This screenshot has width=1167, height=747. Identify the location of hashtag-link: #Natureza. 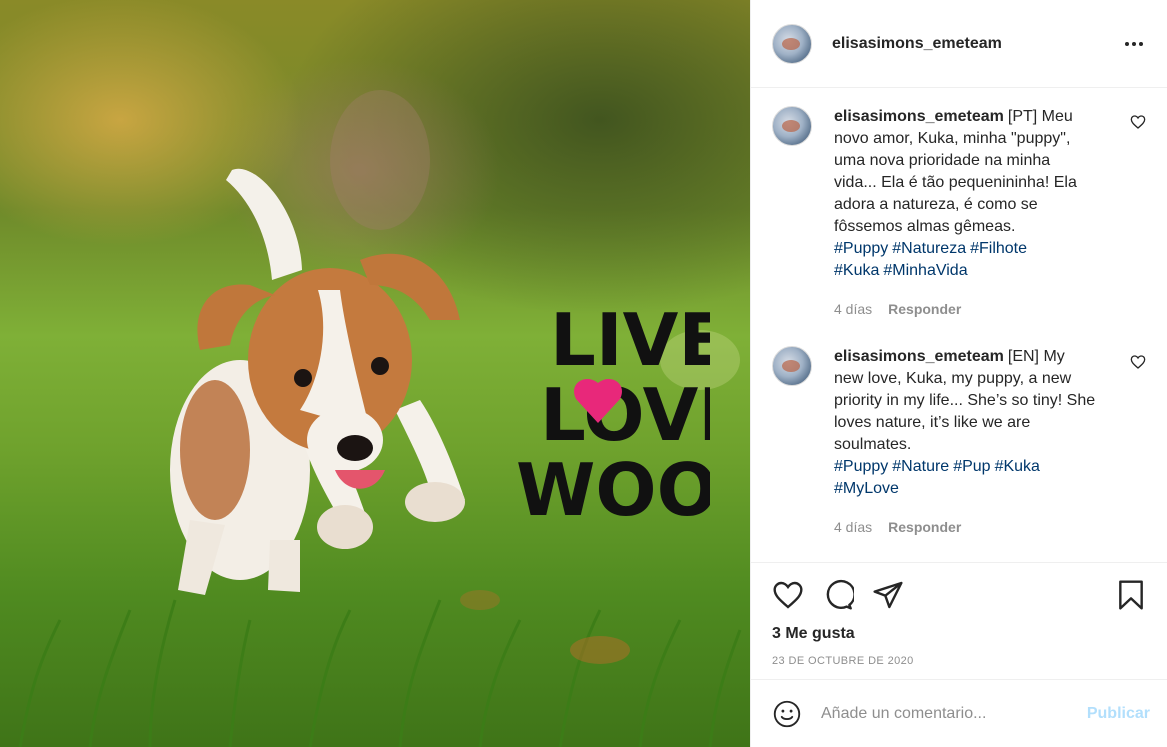
(929, 248).